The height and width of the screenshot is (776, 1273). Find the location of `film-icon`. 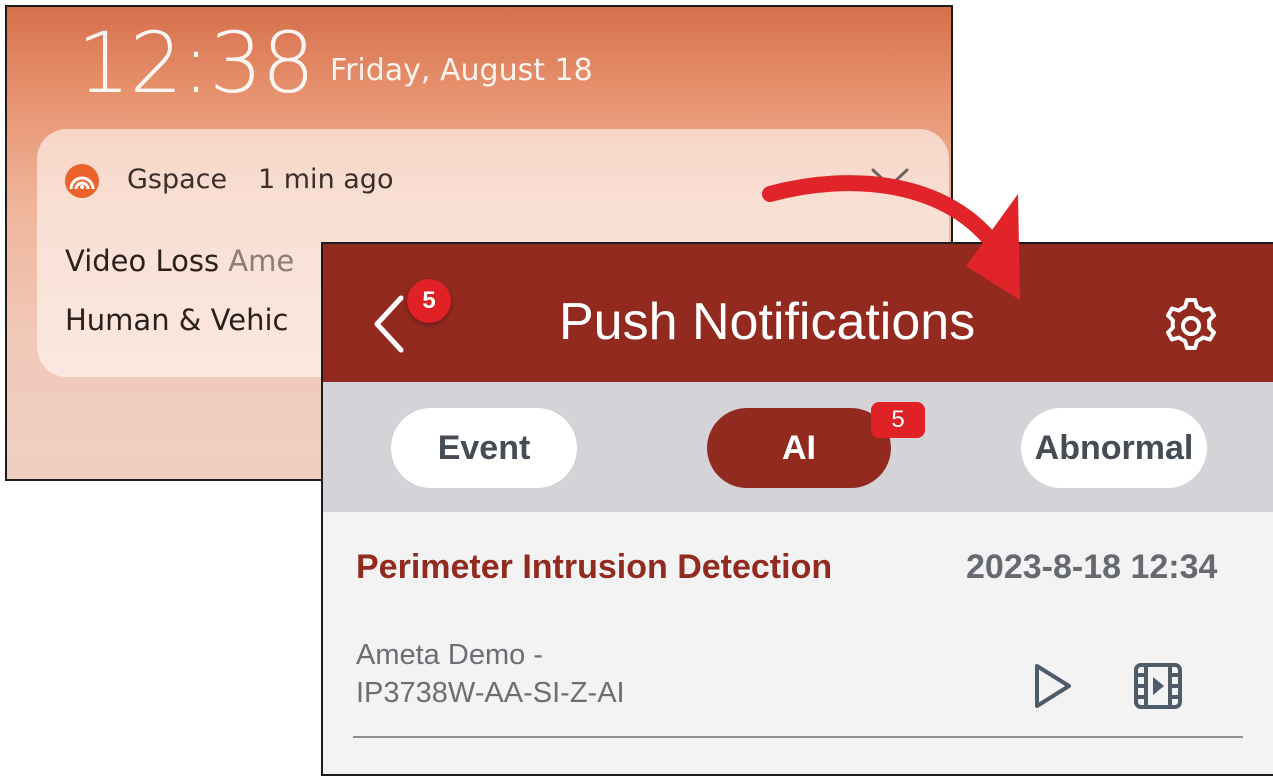

film-icon is located at coordinates (1158, 686).